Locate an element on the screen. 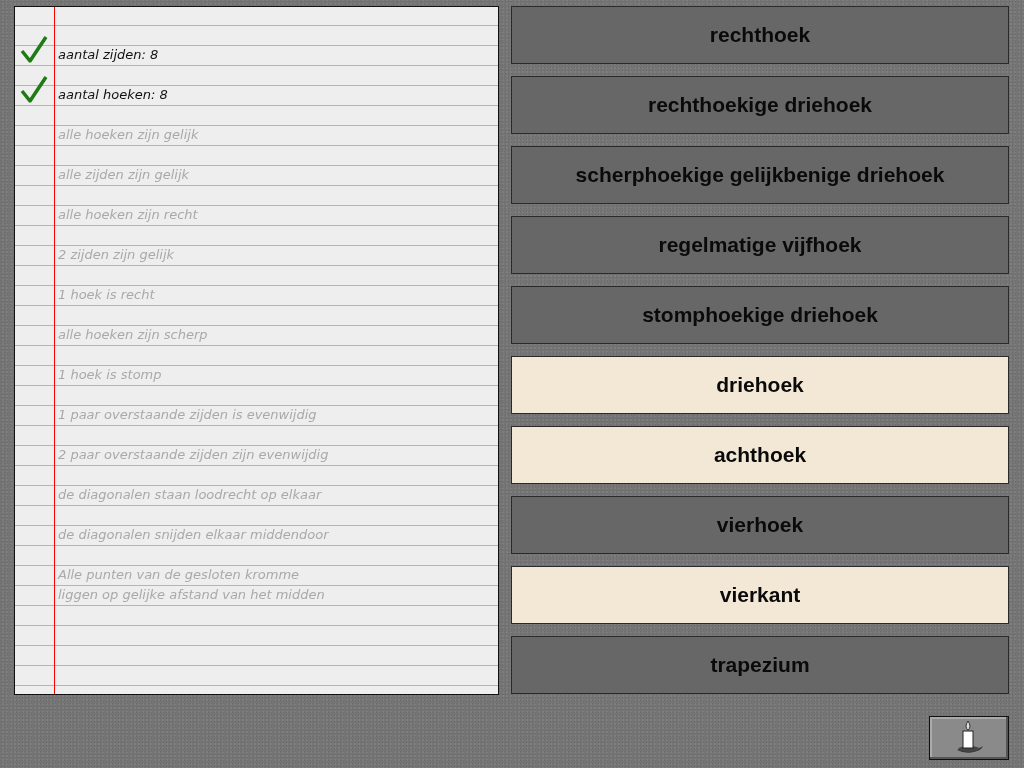 The image size is (1024, 768). property-text: 1 paar overstaande zijden is evenwijdig is located at coordinates (187, 415).